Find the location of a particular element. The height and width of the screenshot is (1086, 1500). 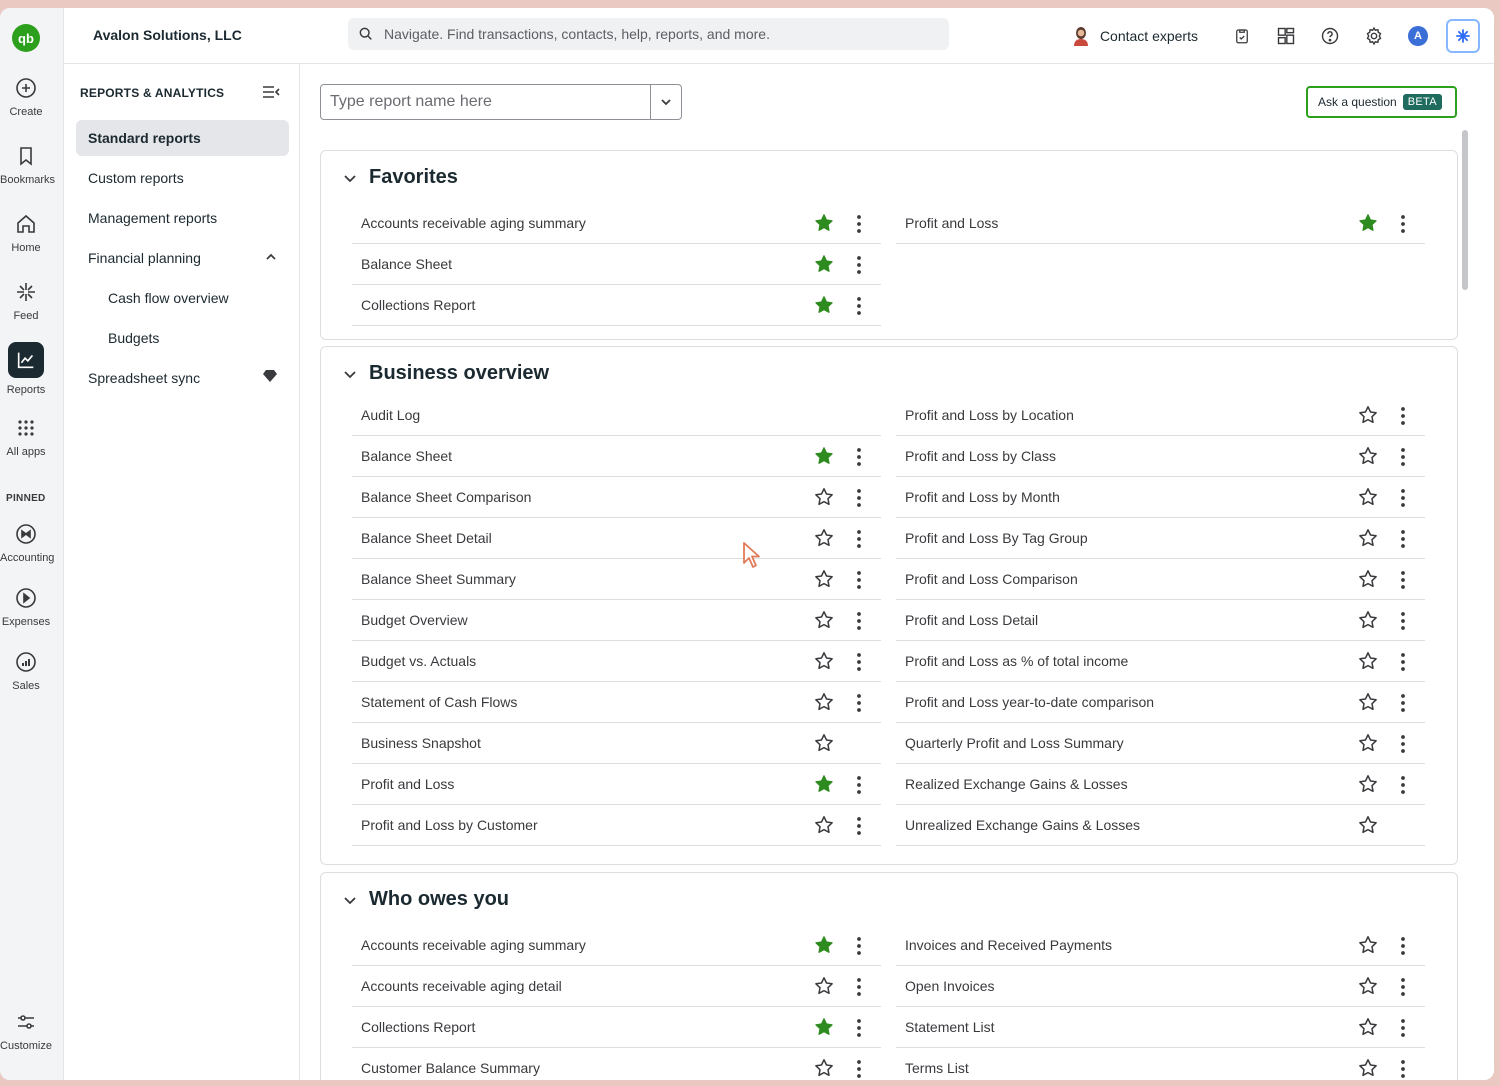

report-row: Profit and Loss is located at coordinates (1160, 223).